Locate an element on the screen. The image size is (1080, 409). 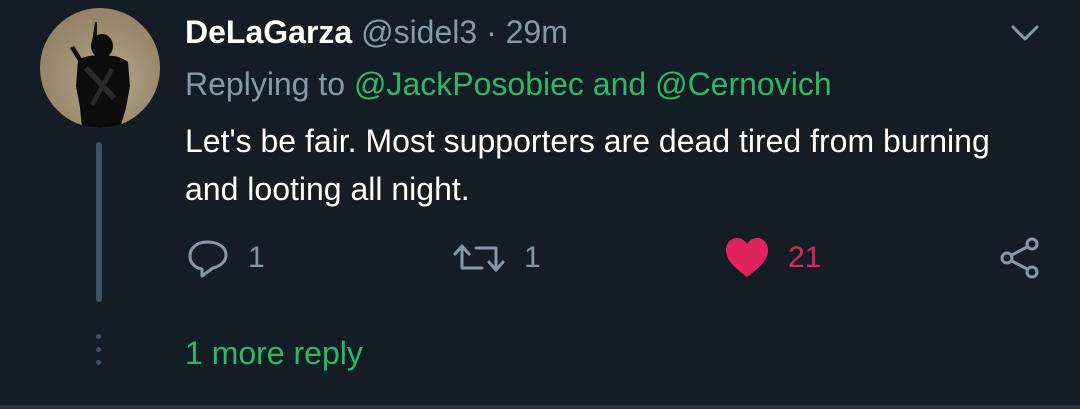
thread-connector-line is located at coordinates (99, 222).